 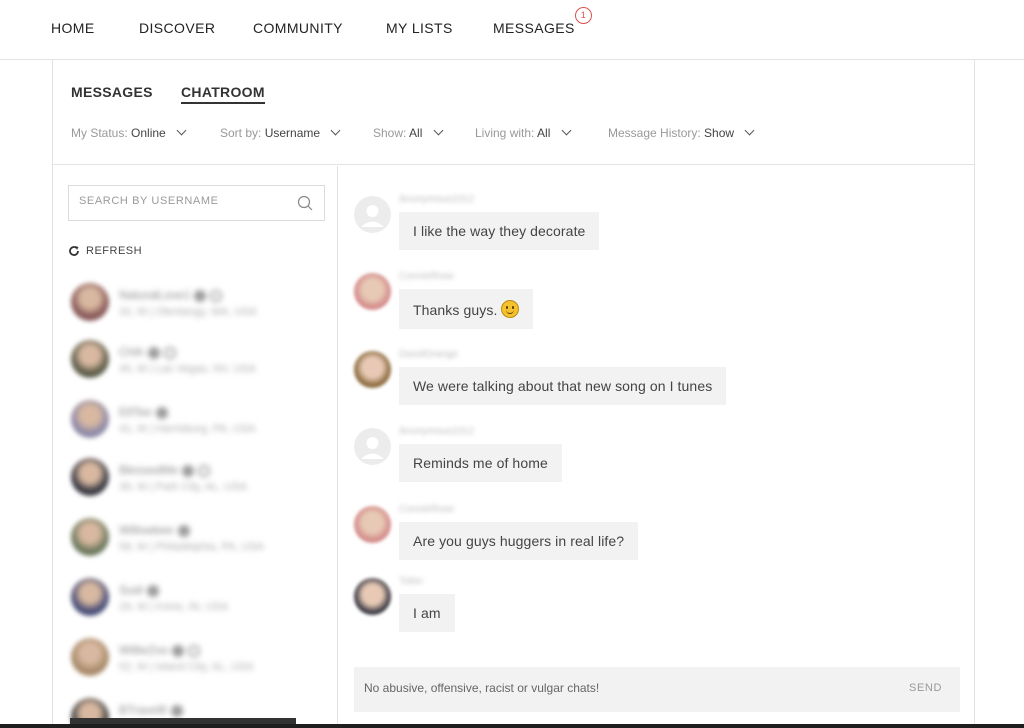 What do you see at coordinates (499, 231) in the screenshot?
I see `message-bubble: I like the way they decorate` at bounding box center [499, 231].